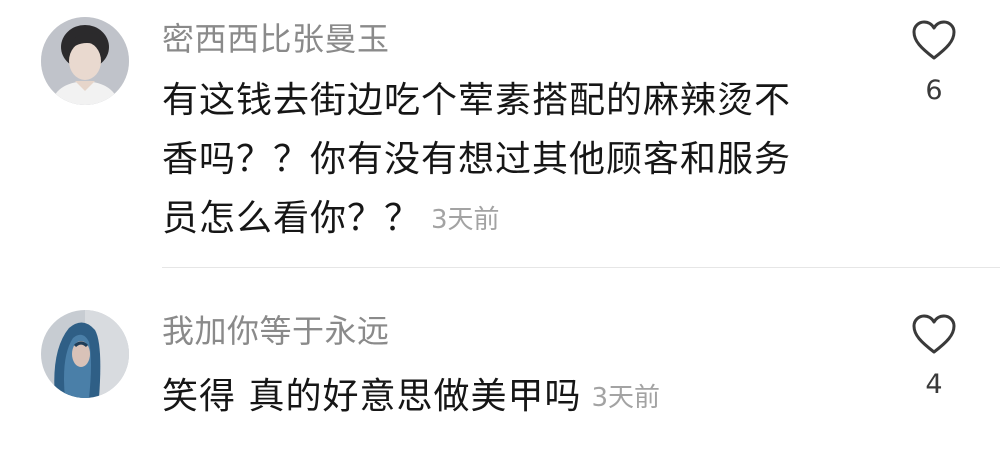 The height and width of the screenshot is (451, 1000). I want to click on comment-text-line: 有这钱去街边吃个荤素搭配的麻辣烫不, so click(477, 100).